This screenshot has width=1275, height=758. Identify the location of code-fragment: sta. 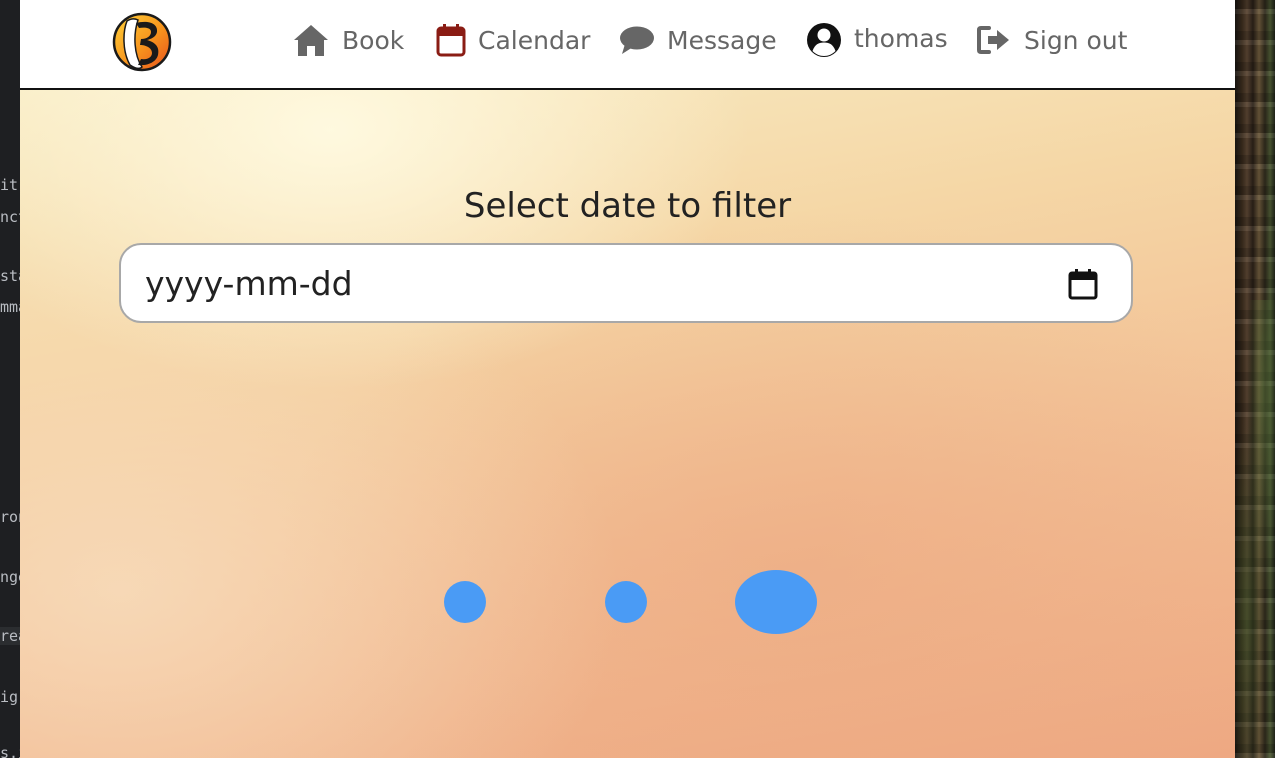
(10, 276).